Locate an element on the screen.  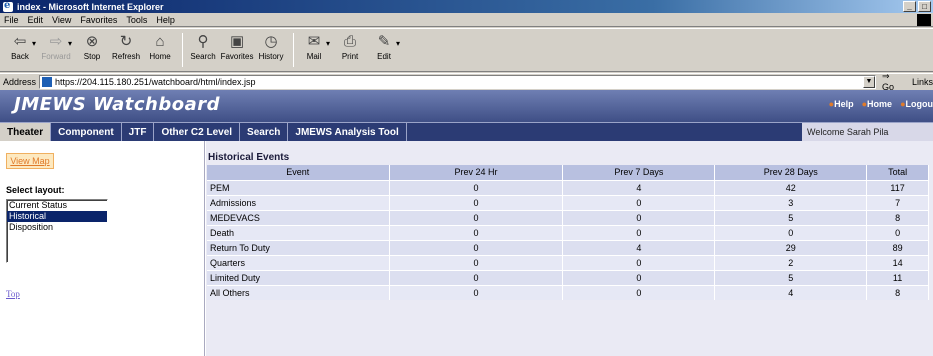
help-link: Help is located at coordinates (841, 104).